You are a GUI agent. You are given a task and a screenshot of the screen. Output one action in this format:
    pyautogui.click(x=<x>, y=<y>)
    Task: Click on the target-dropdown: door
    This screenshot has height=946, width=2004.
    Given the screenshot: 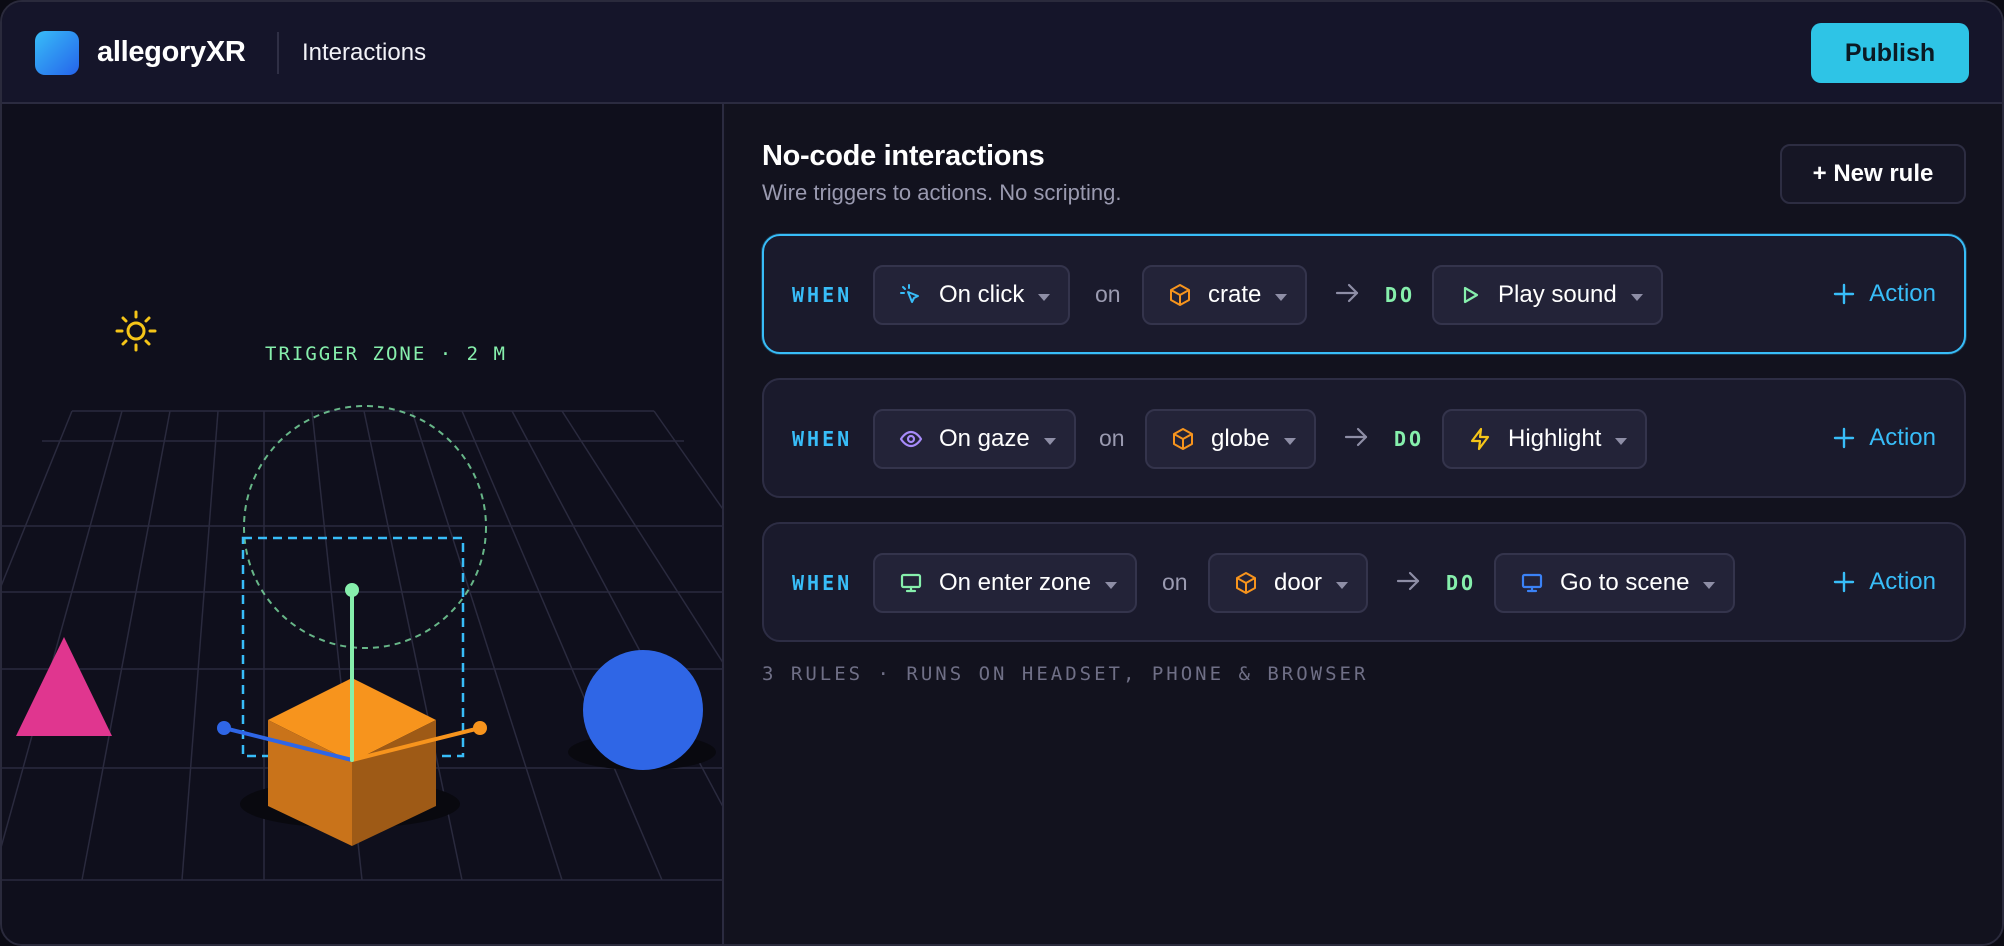 What is the action you would take?
    pyautogui.click(x=1288, y=583)
    